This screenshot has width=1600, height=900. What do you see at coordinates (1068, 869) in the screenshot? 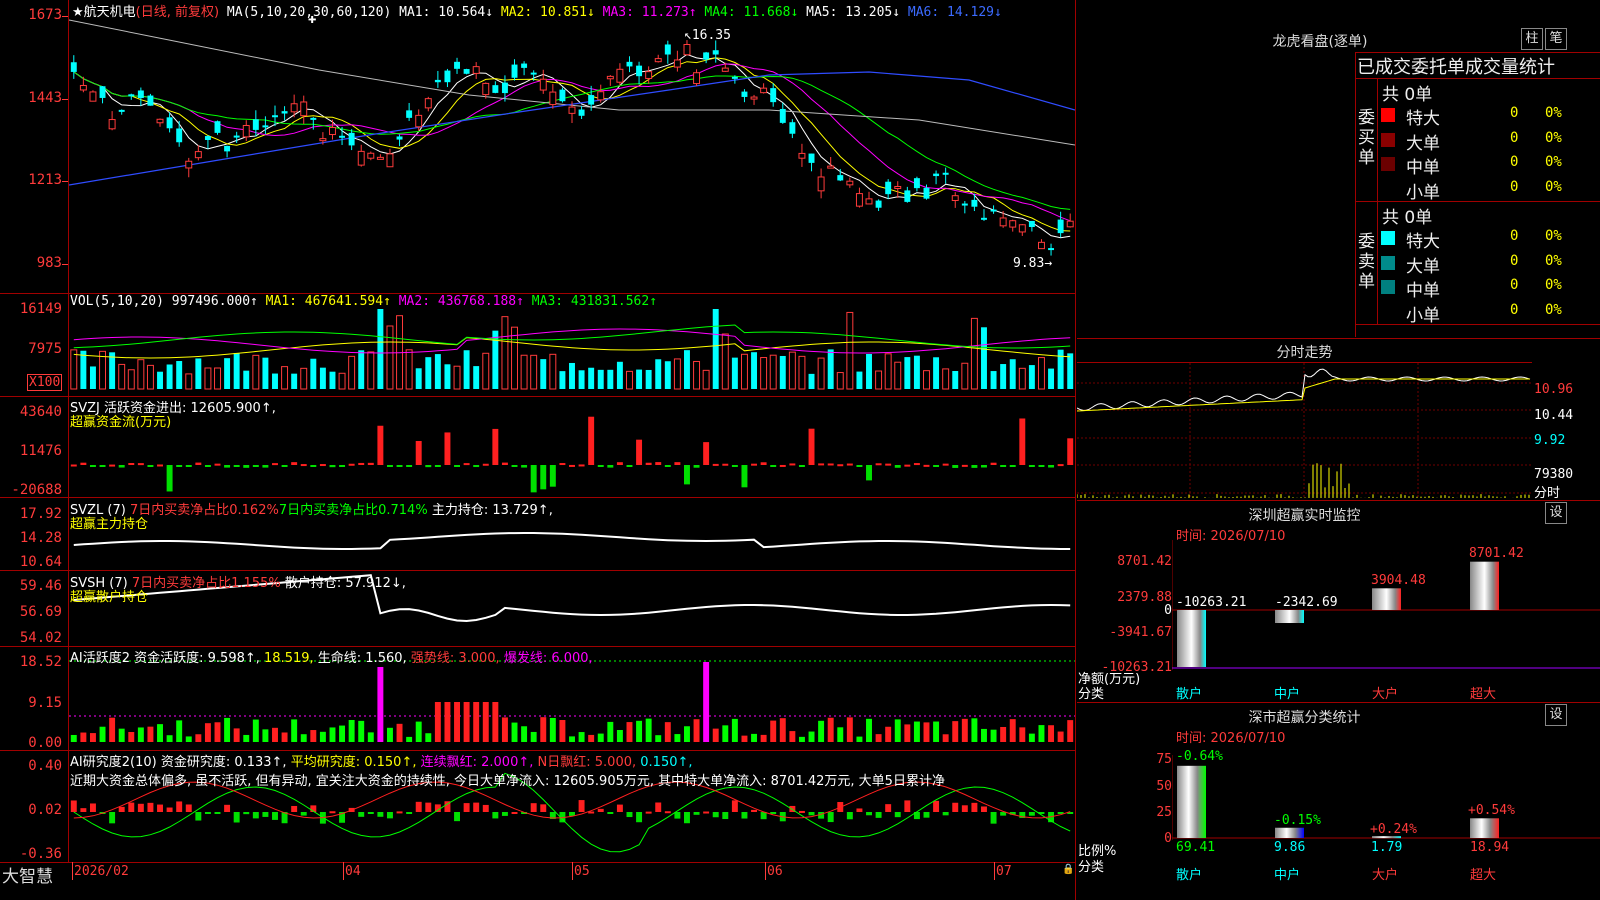
I see `lock-icon: 🔒` at bounding box center [1068, 869].